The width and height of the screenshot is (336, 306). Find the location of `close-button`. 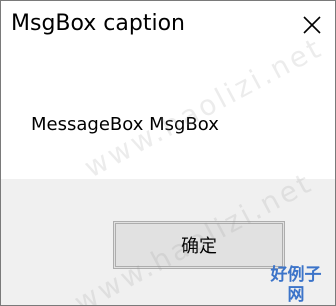

close-button is located at coordinates (312, 26).